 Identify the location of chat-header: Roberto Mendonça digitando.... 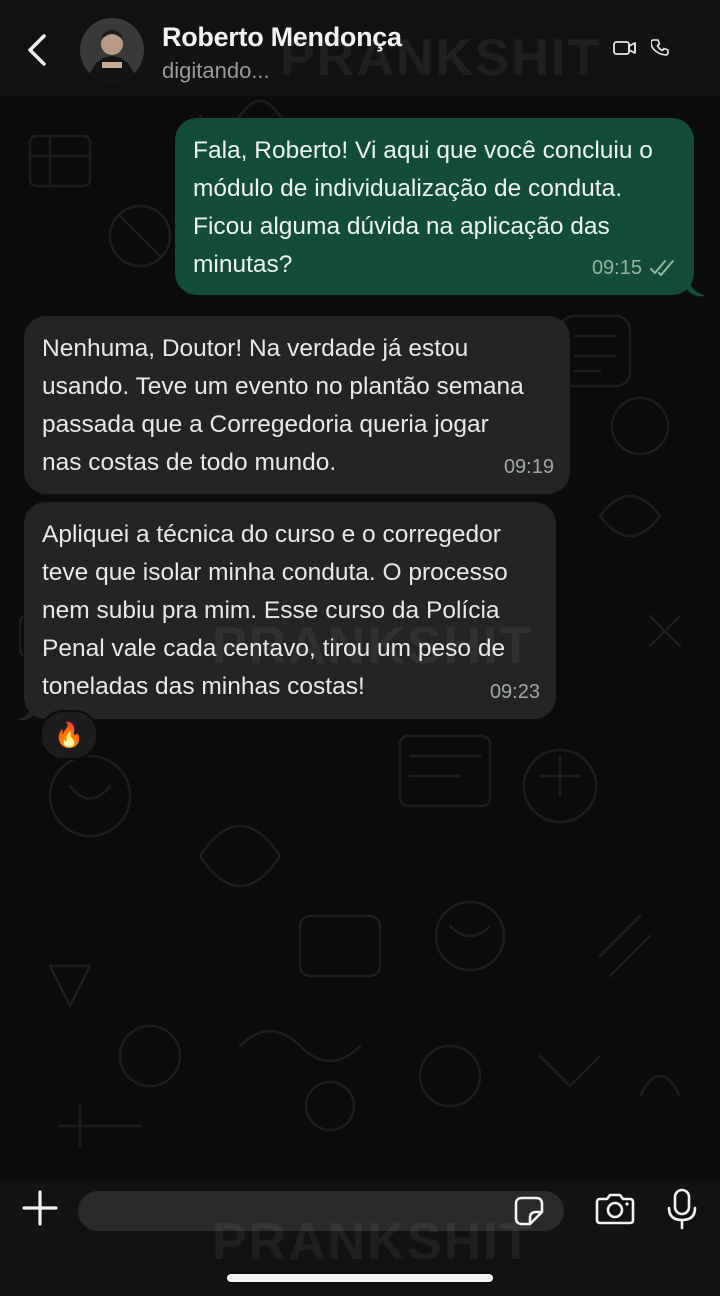
(360, 48).